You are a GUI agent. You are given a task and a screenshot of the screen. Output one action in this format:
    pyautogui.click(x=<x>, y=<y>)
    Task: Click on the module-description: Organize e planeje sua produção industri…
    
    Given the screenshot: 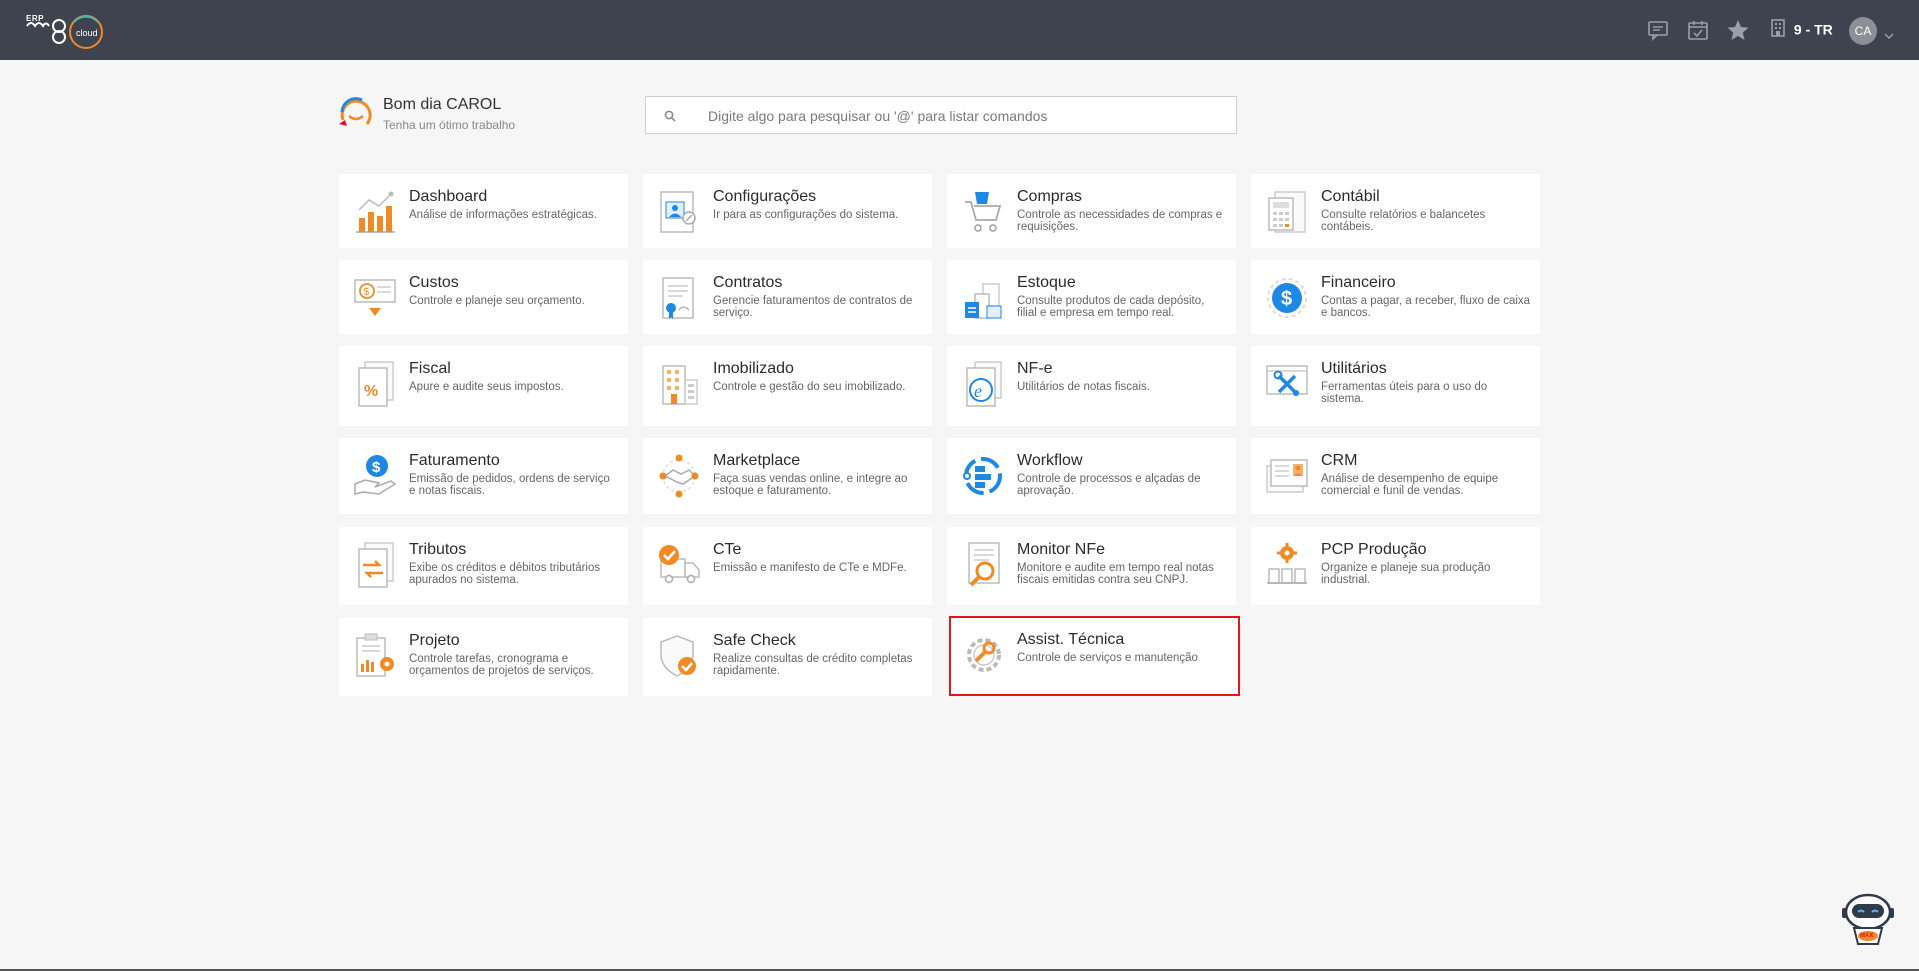 What is the action you would take?
    pyautogui.click(x=1406, y=574)
    